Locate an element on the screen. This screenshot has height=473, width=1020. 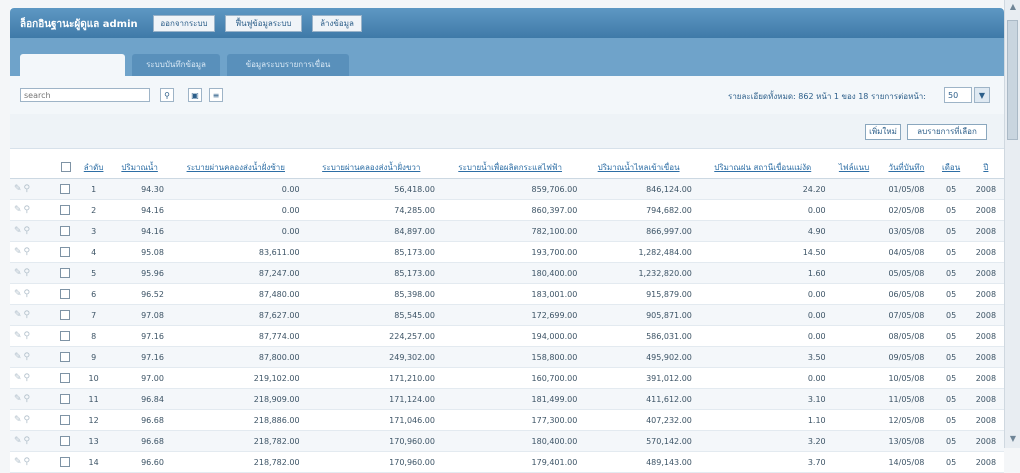
add-button: เพิ่มใหม่ is located at coordinates (883, 132).